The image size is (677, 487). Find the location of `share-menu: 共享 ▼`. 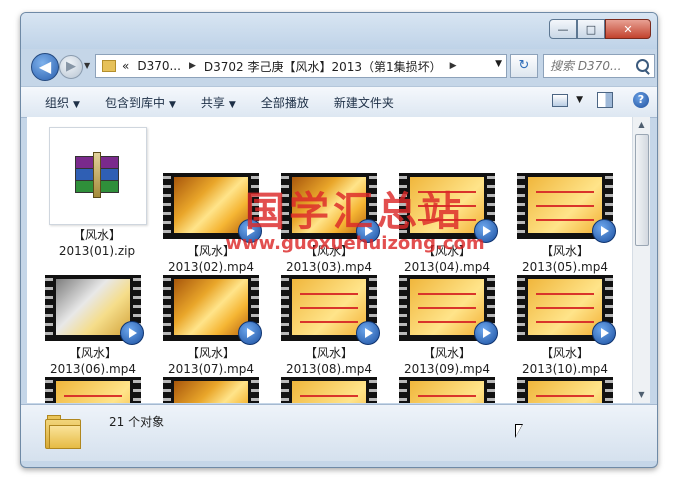

share-menu: 共享 ▼ is located at coordinates (218, 102).